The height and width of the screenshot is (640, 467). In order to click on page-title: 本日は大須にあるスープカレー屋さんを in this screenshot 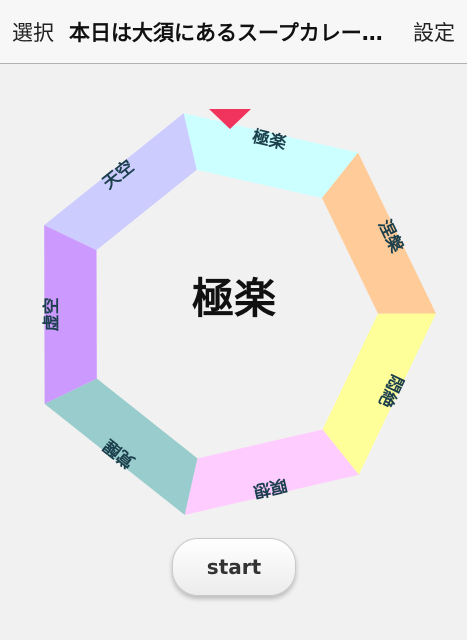, I will do `click(231, 33)`.